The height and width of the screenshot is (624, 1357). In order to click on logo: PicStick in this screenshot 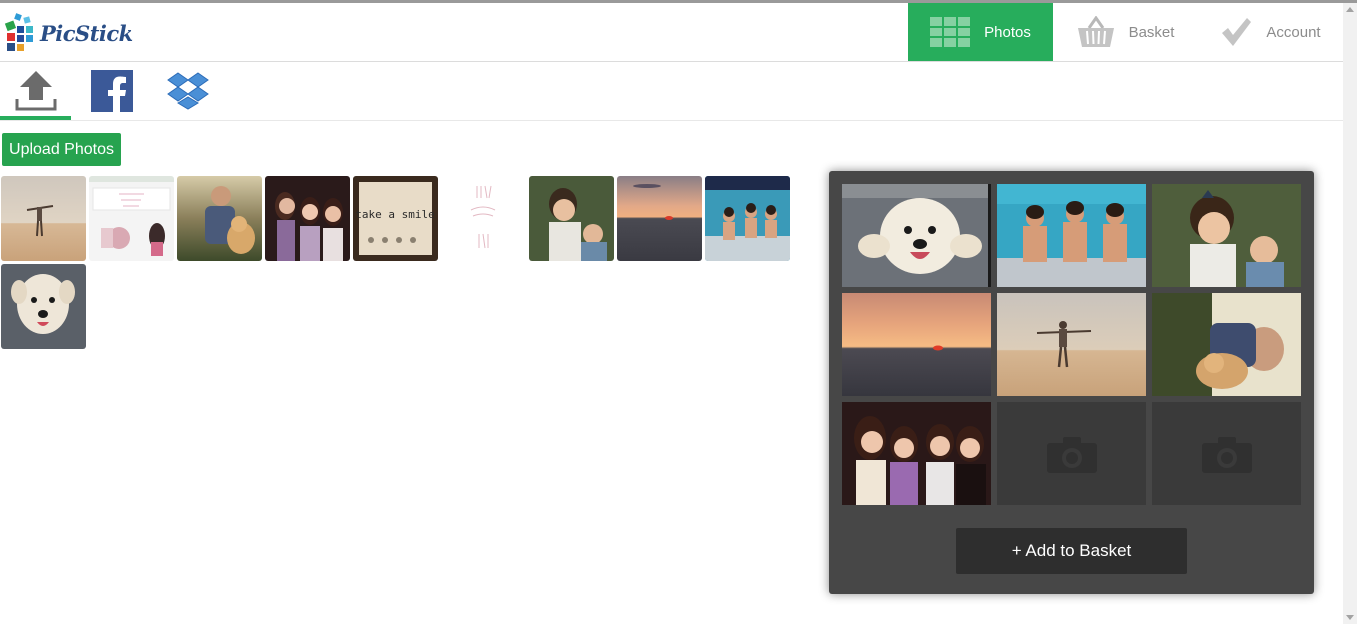, I will do `click(68, 33)`.